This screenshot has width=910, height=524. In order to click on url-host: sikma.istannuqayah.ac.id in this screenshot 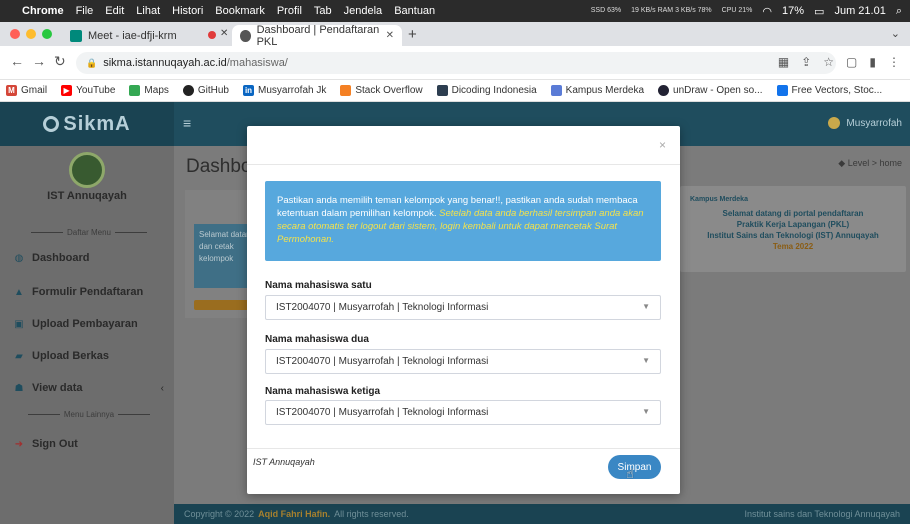, I will do `click(165, 63)`.